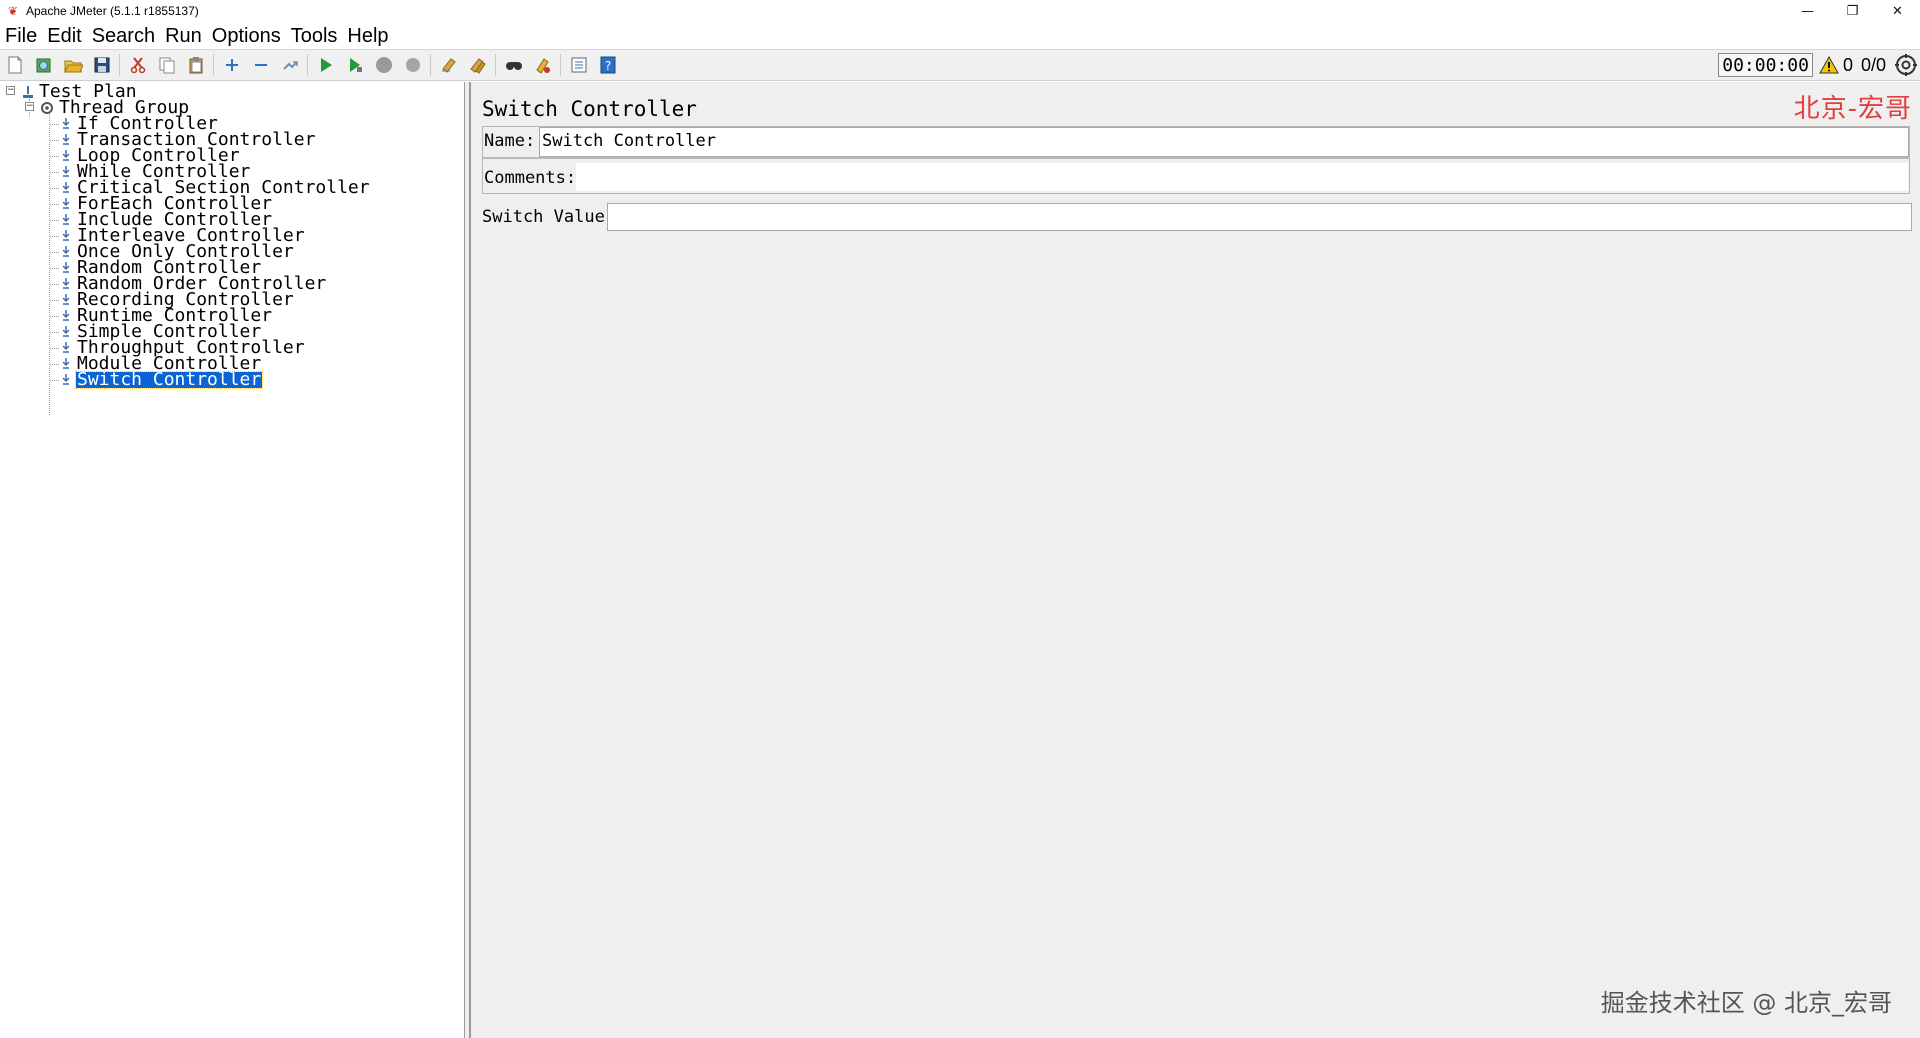 The width and height of the screenshot is (1920, 1038). I want to click on toolbar: ? 00:00:00 0 0/0, so click(960, 65).